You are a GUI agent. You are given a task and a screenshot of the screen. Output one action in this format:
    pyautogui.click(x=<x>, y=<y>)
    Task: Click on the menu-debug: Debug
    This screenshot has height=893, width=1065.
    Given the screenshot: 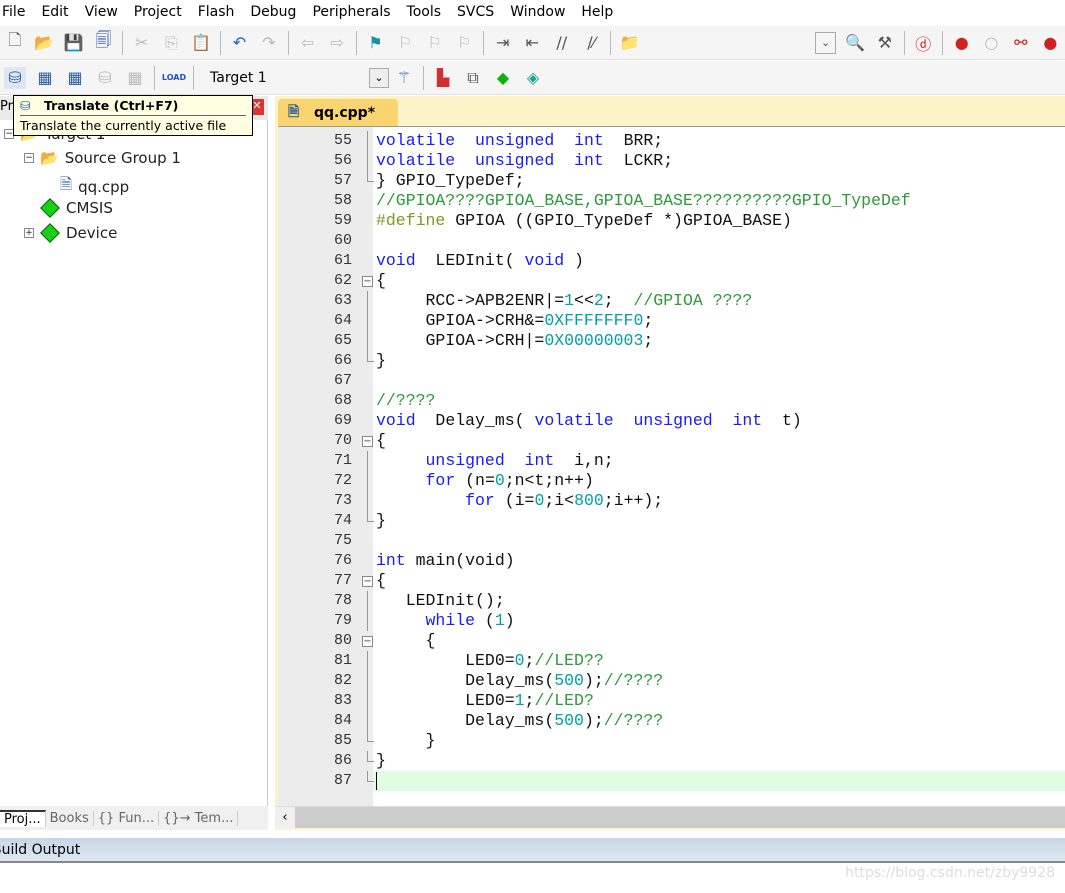 What is the action you would take?
    pyautogui.click(x=273, y=12)
    